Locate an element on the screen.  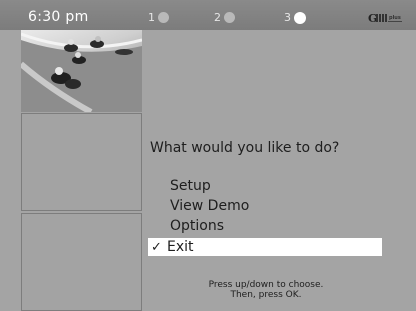
brand-logo: G plus is located at coordinates (386, 19).